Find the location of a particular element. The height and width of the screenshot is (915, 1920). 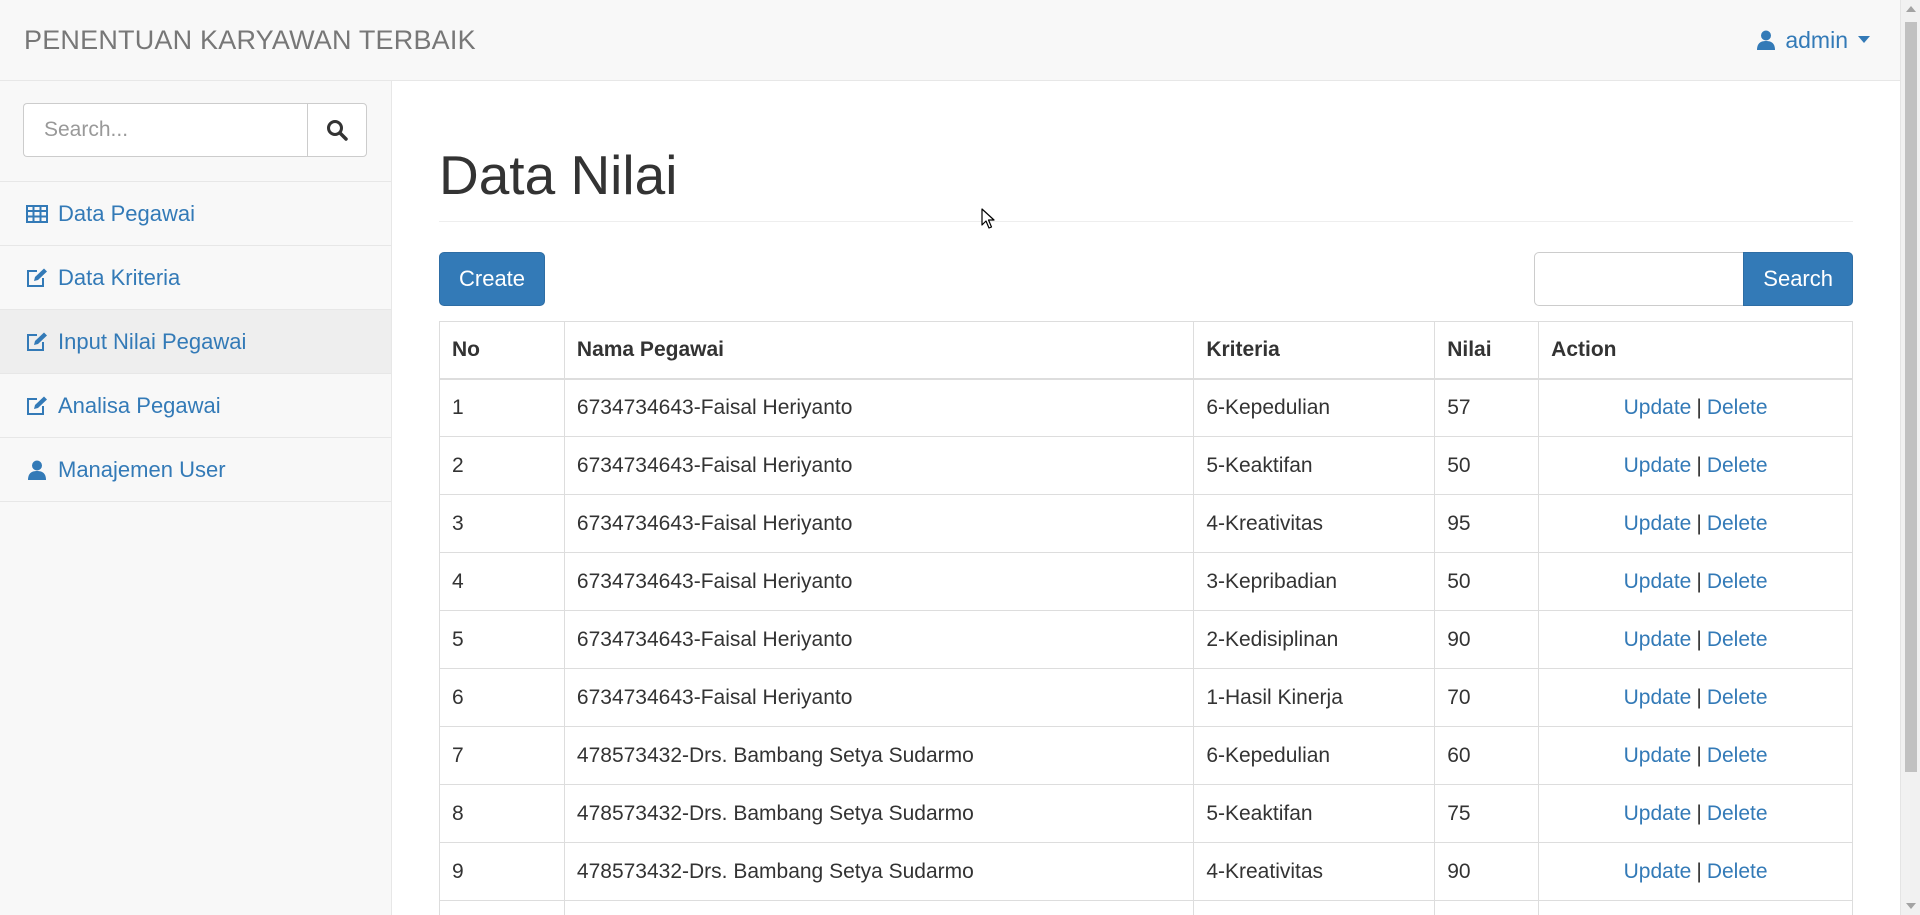

col-header-kriteria: Kriteria is located at coordinates (1314, 350).